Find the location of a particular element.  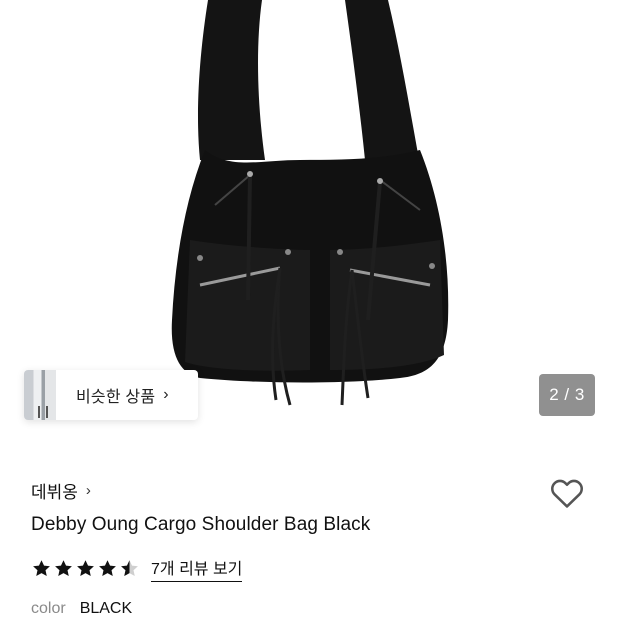

rating-row: 7개 리뷰 보기 is located at coordinates (137, 568).